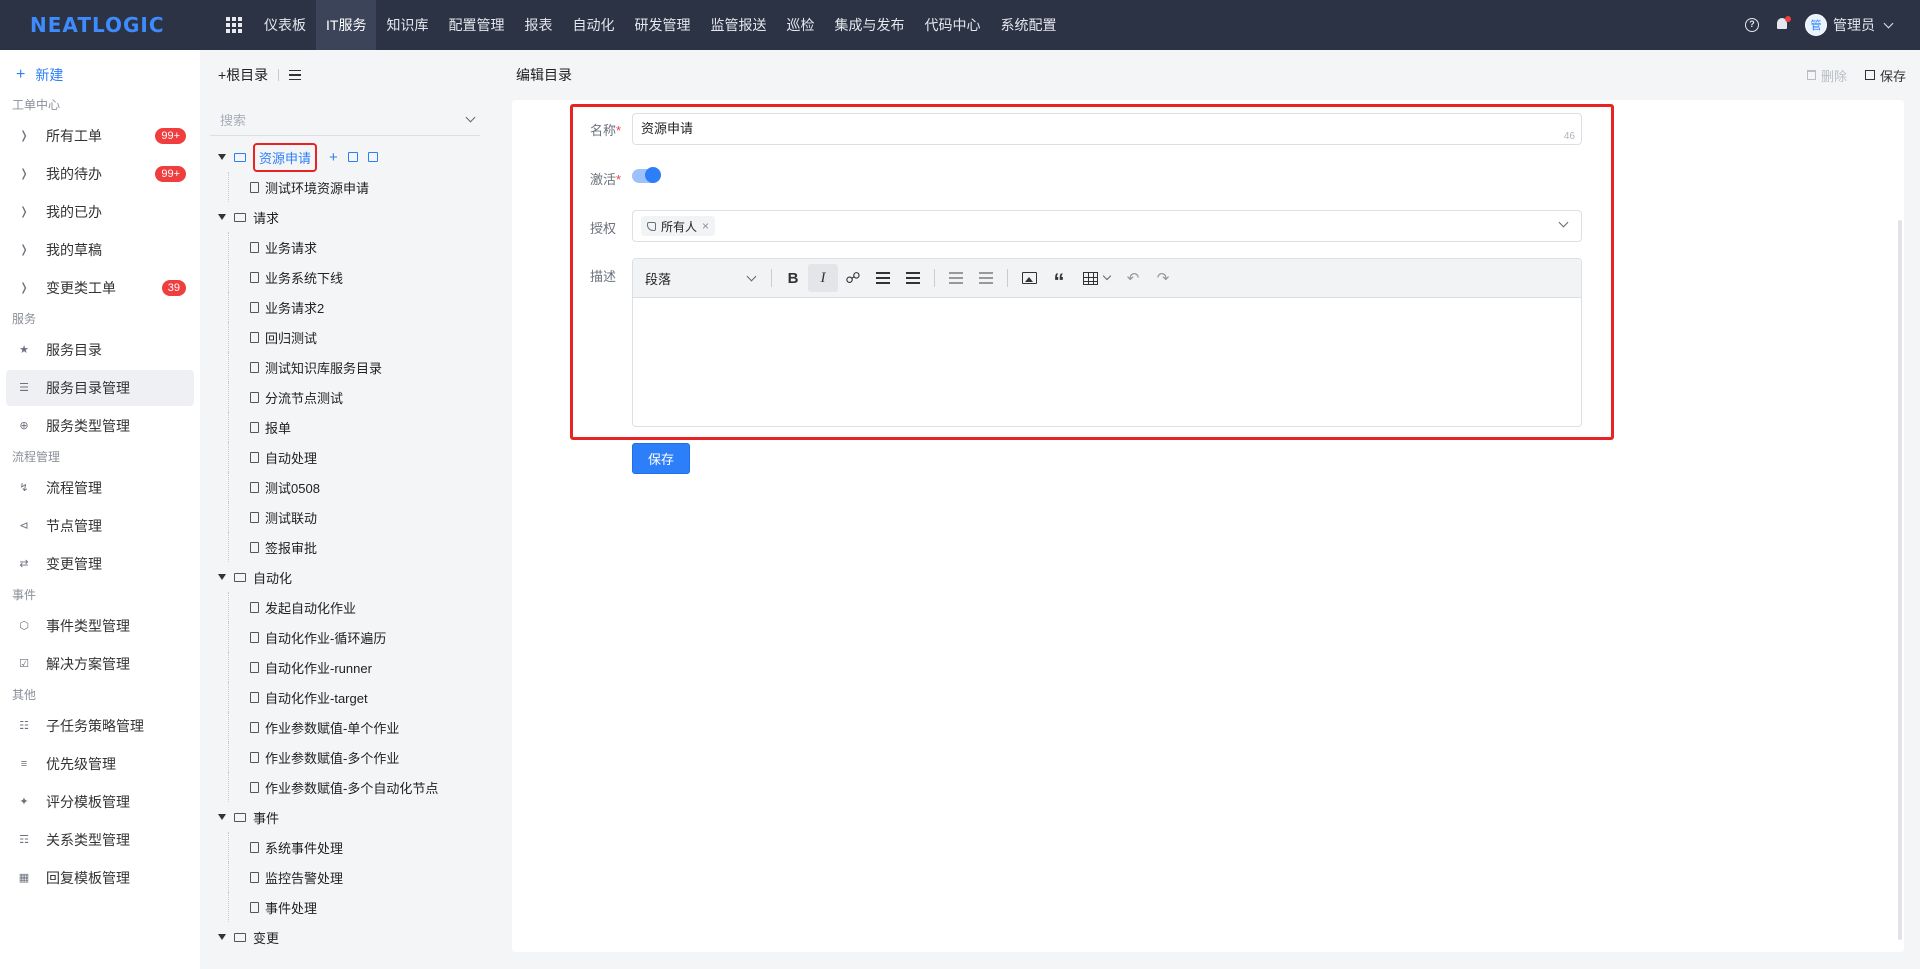 The image size is (1920, 969). I want to click on tree-leaf: 业务系统下线, so click(345, 277).